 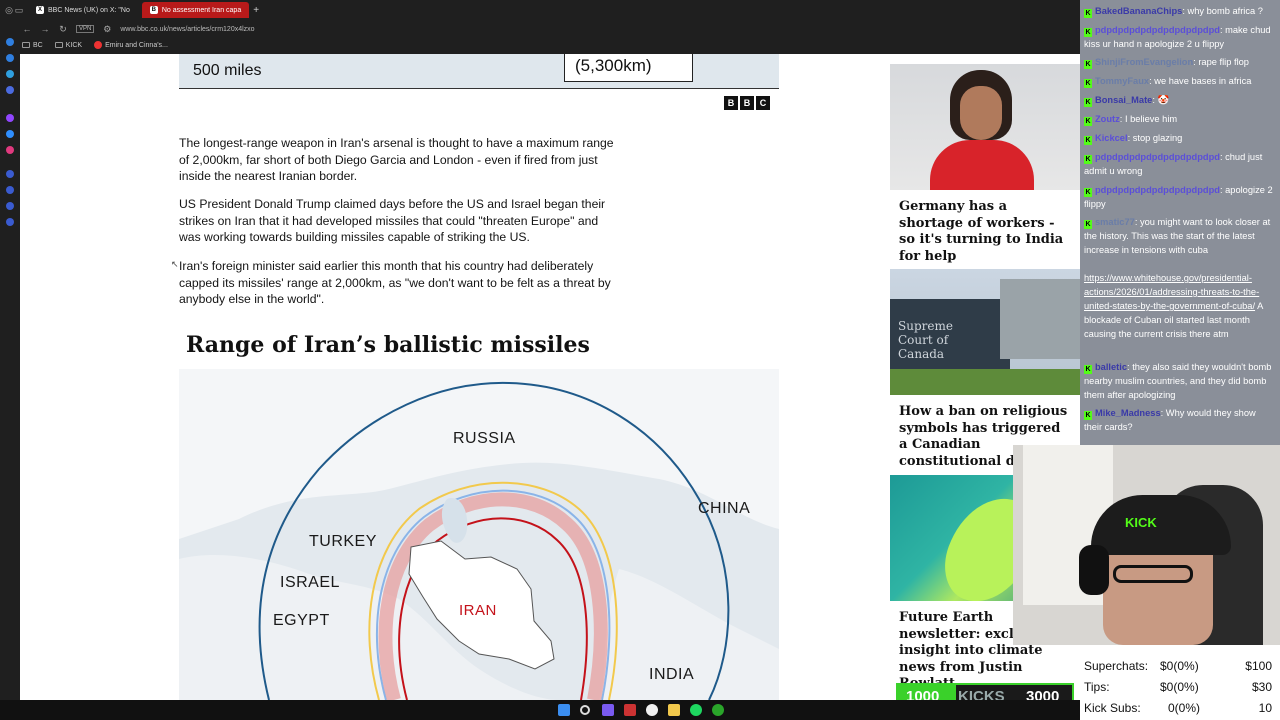 I want to click on sidebar-toggle-icon: ▭, so click(x=19, y=10).